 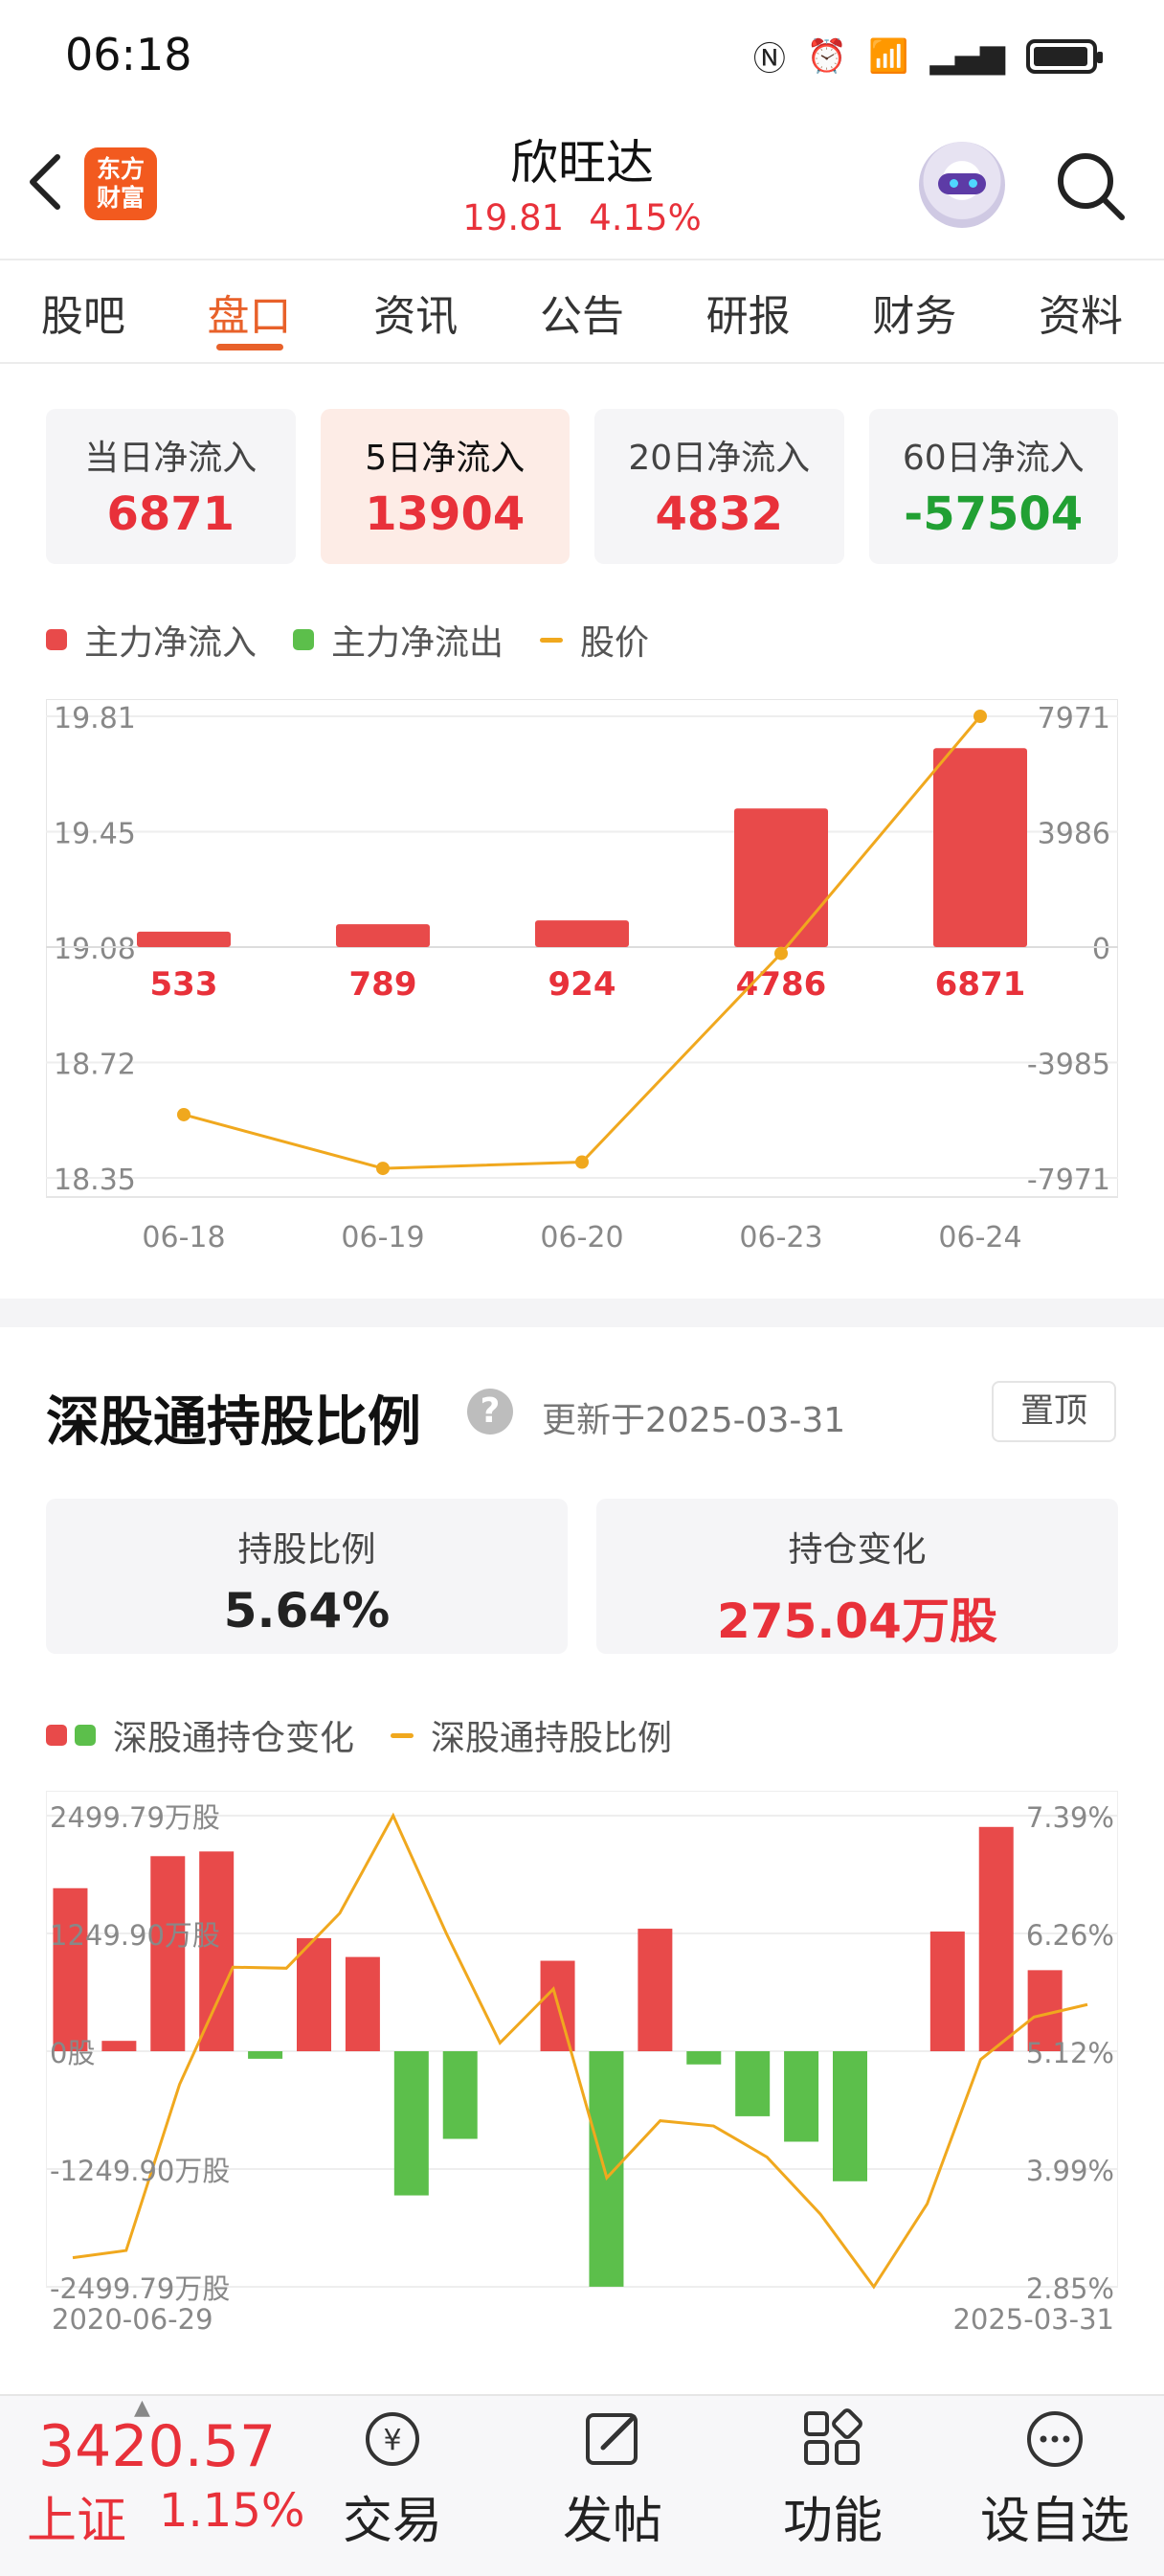 I want to click on nav-label: 发帖, so click(x=612, y=2521).